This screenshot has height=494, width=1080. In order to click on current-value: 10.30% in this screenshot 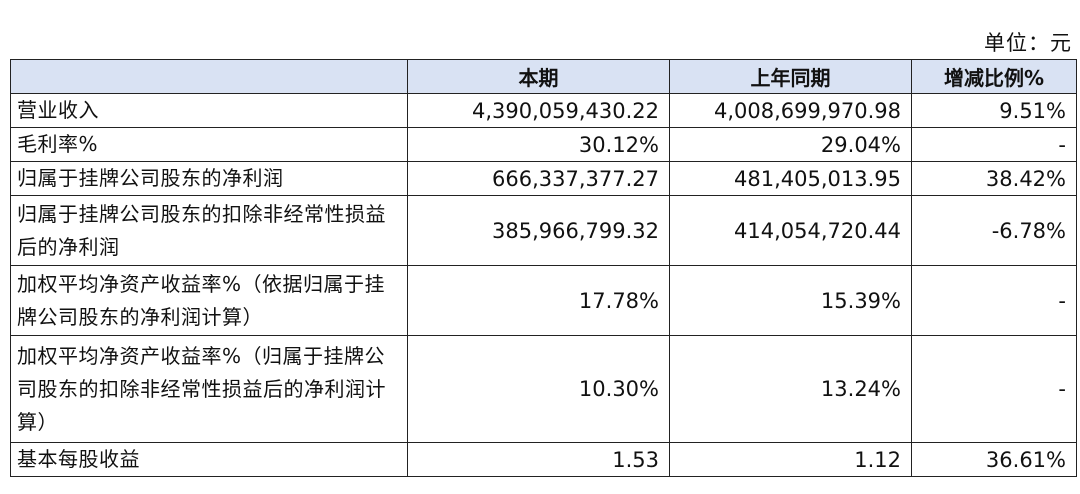, I will do `click(538, 389)`.